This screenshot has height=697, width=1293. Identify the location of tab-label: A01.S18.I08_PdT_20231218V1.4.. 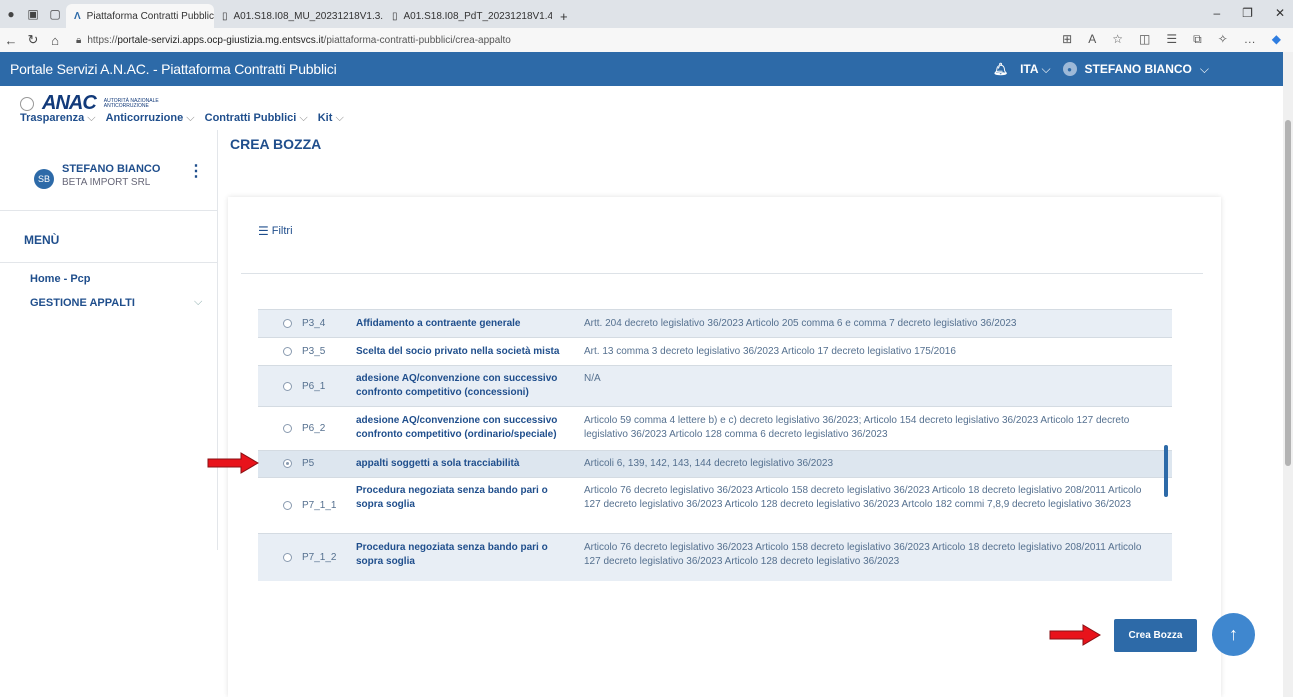
(477, 16).